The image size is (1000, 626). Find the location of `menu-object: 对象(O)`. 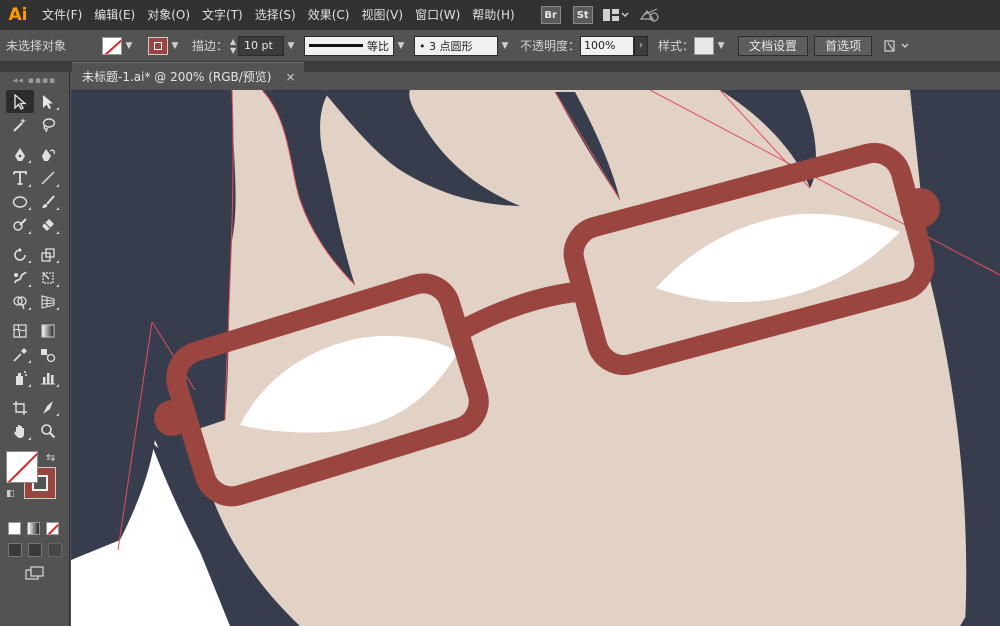

menu-object: 对象(O) is located at coordinates (168, 15).